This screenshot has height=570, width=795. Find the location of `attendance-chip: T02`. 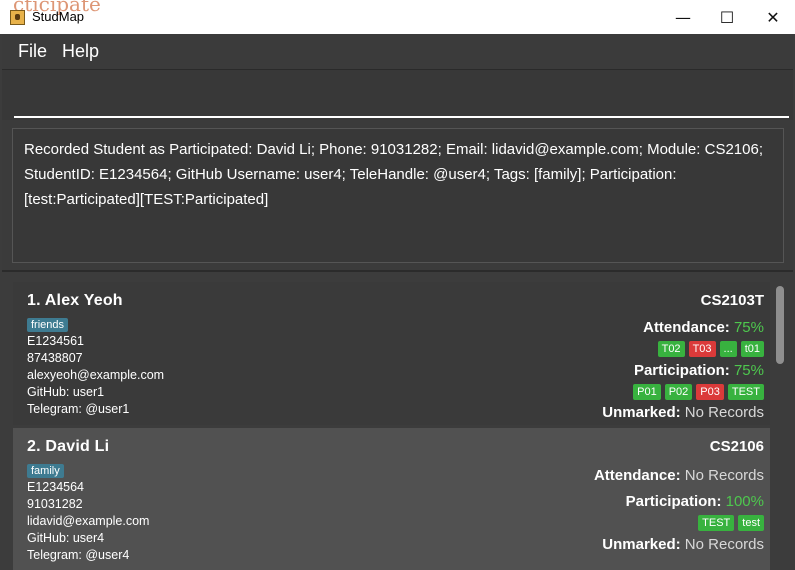

attendance-chip: T02 is located at coordinates (671, 349).